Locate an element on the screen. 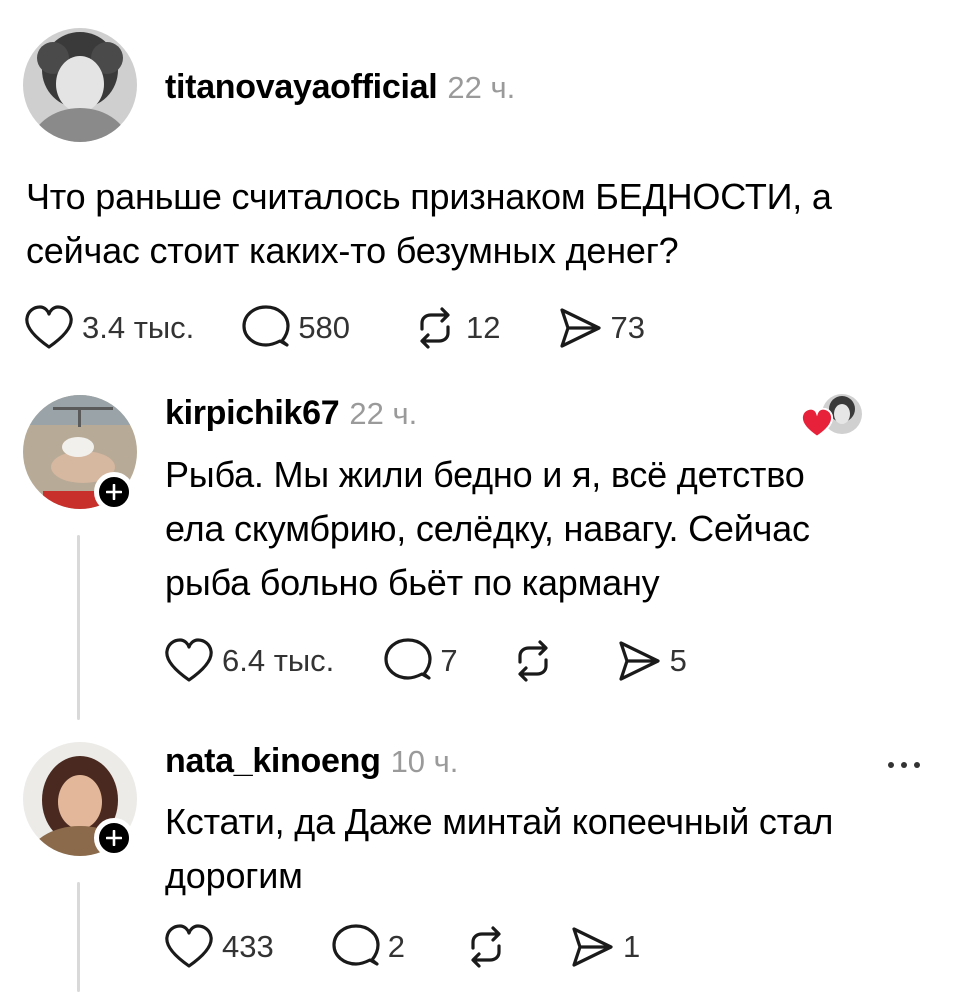  reply-meta: nata_kinoeng 10 ч. is located at coordinates (311, 761).